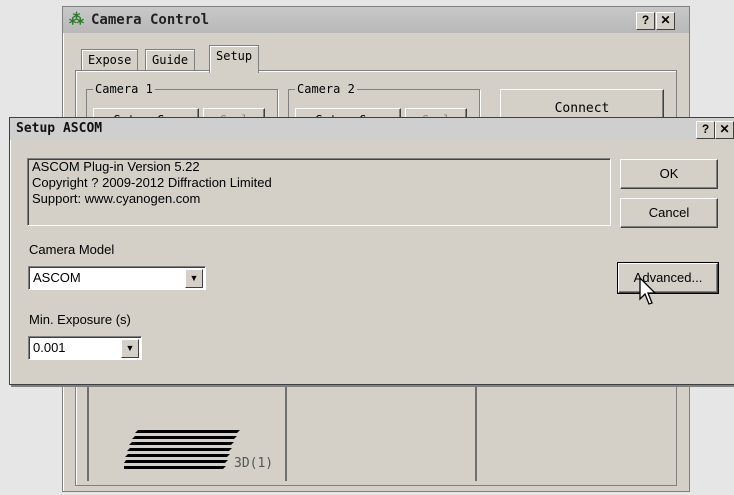  I want to click on camera-model-label: Camera Model, so click(72, 249).